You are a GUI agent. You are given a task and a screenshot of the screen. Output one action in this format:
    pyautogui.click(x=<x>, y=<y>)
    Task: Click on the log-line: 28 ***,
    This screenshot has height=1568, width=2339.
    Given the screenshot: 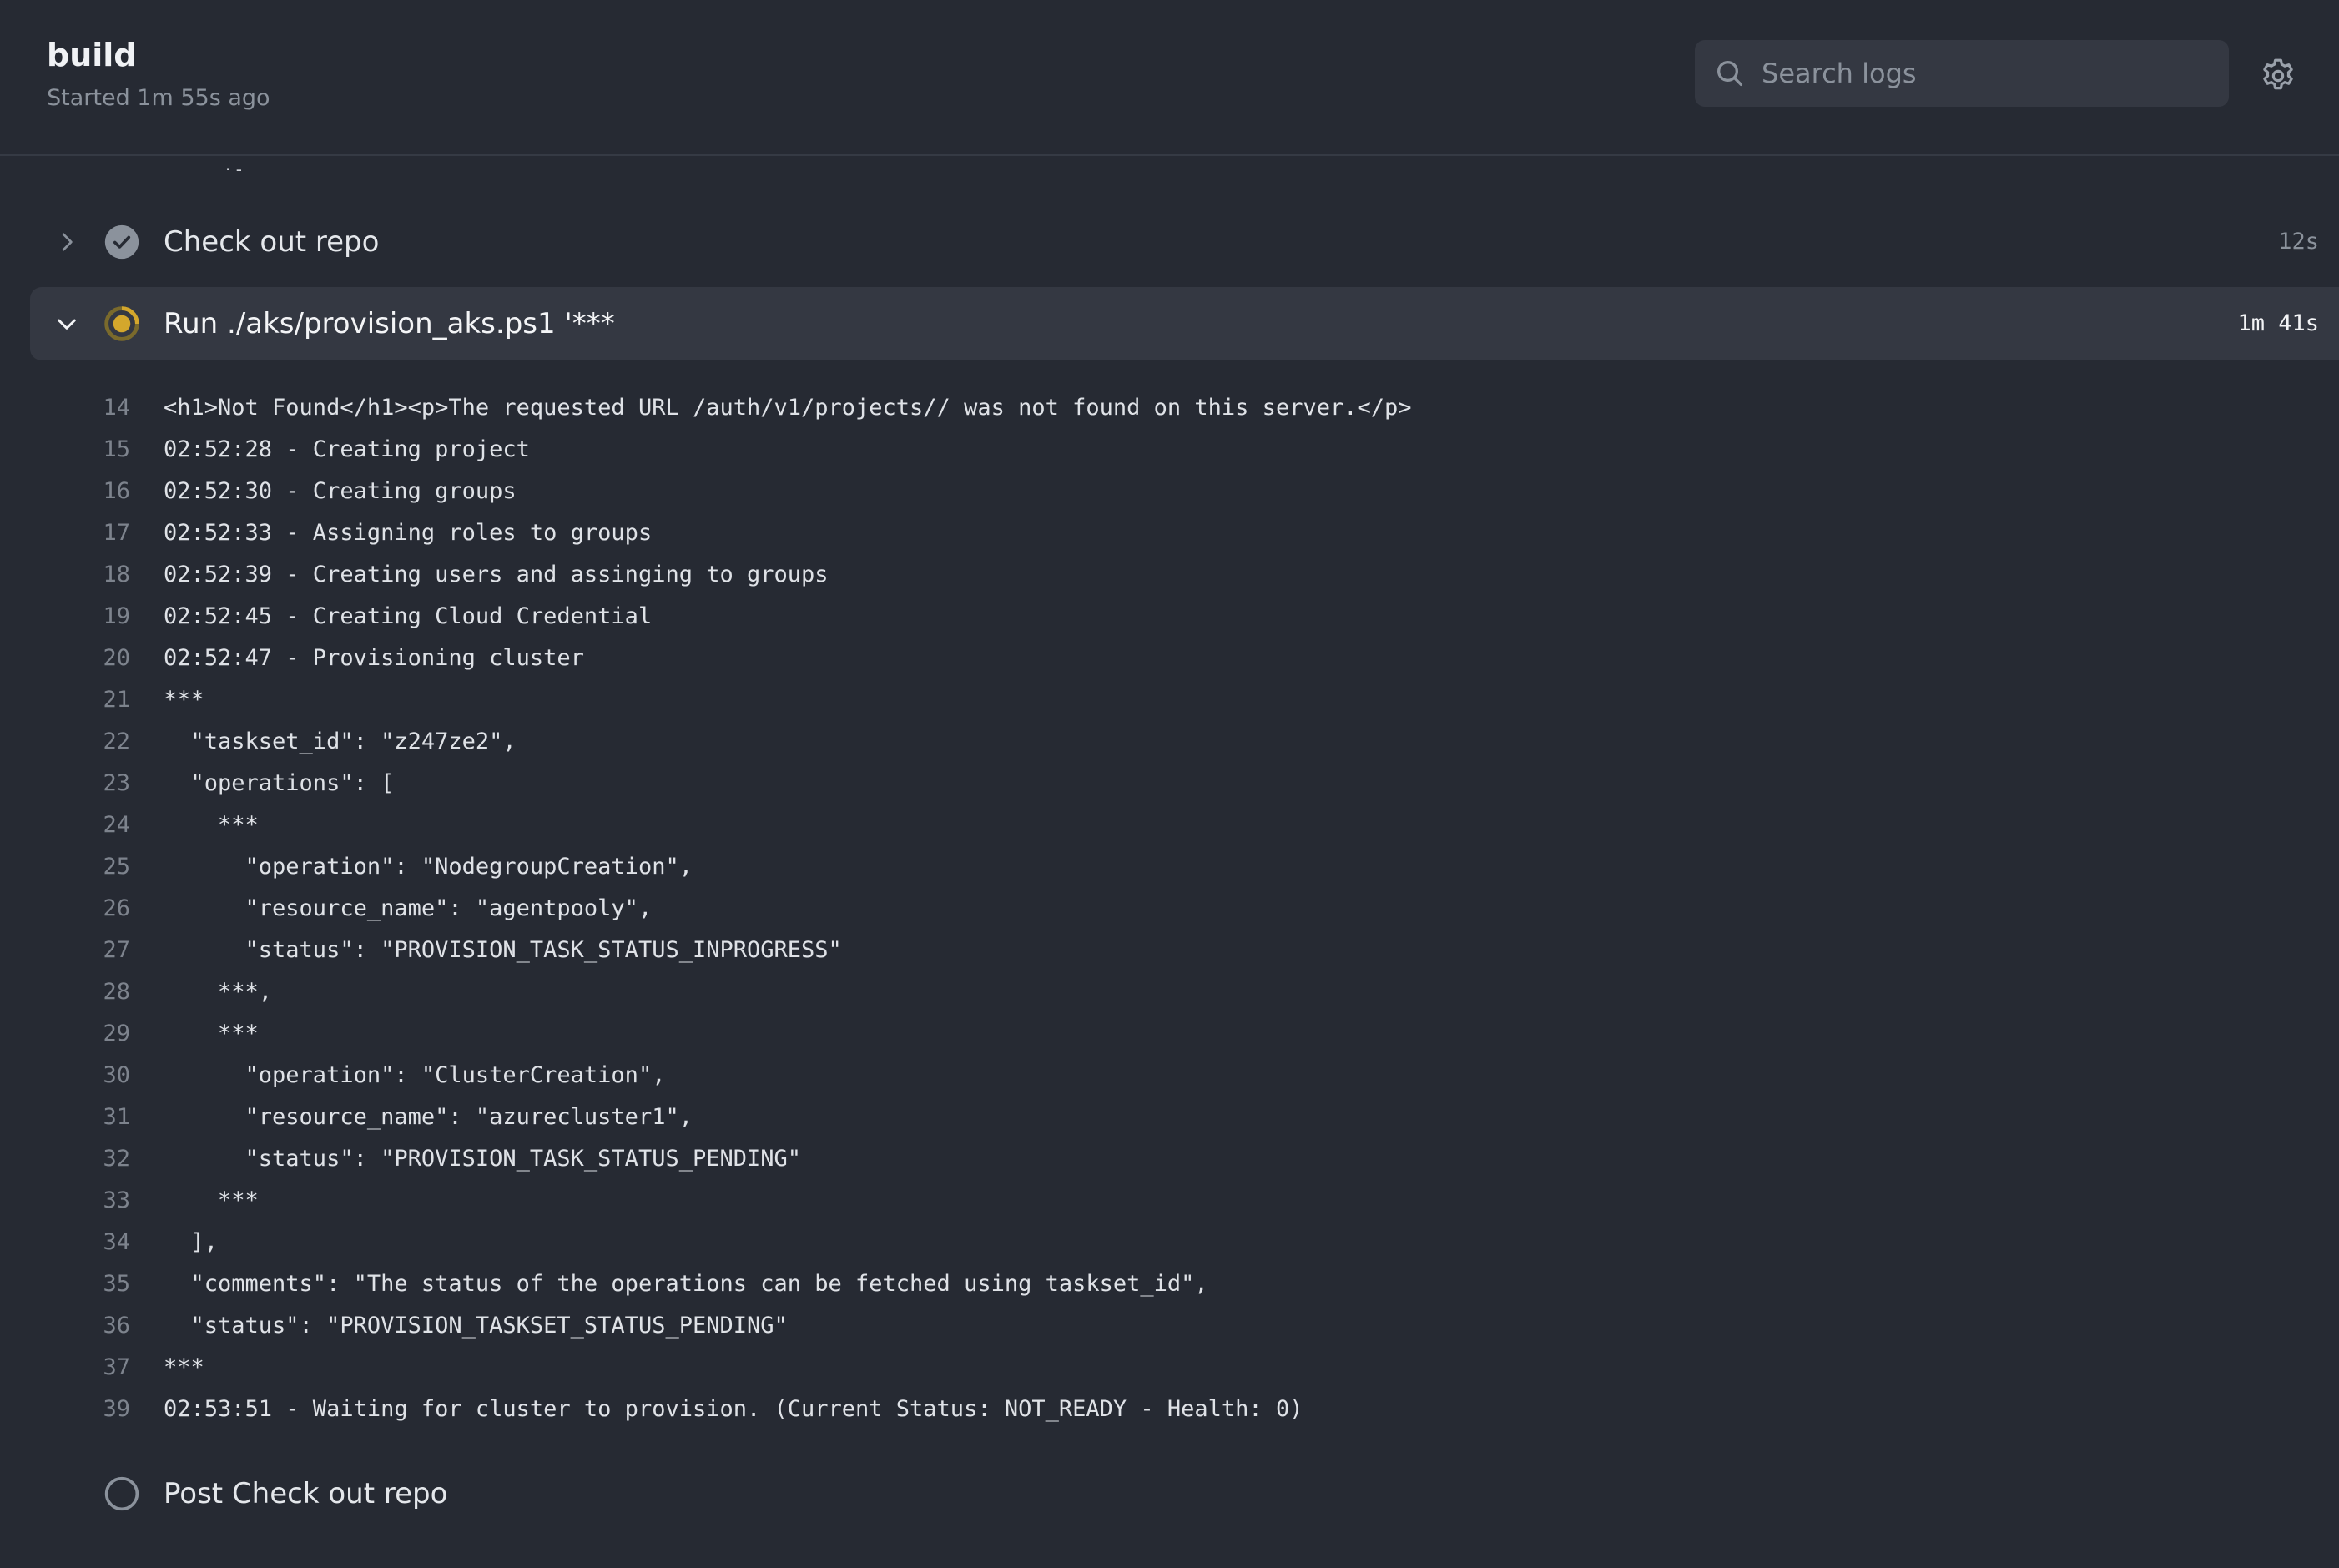 What is the action you would take?
    pyautogui.click(x=1170, y=992)
    